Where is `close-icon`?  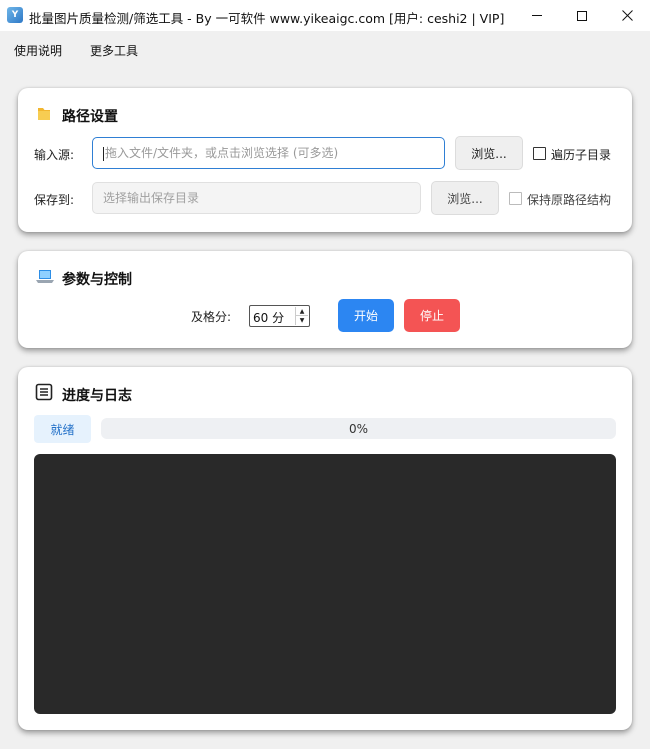
close-icon is located at coordinates (627, 15).